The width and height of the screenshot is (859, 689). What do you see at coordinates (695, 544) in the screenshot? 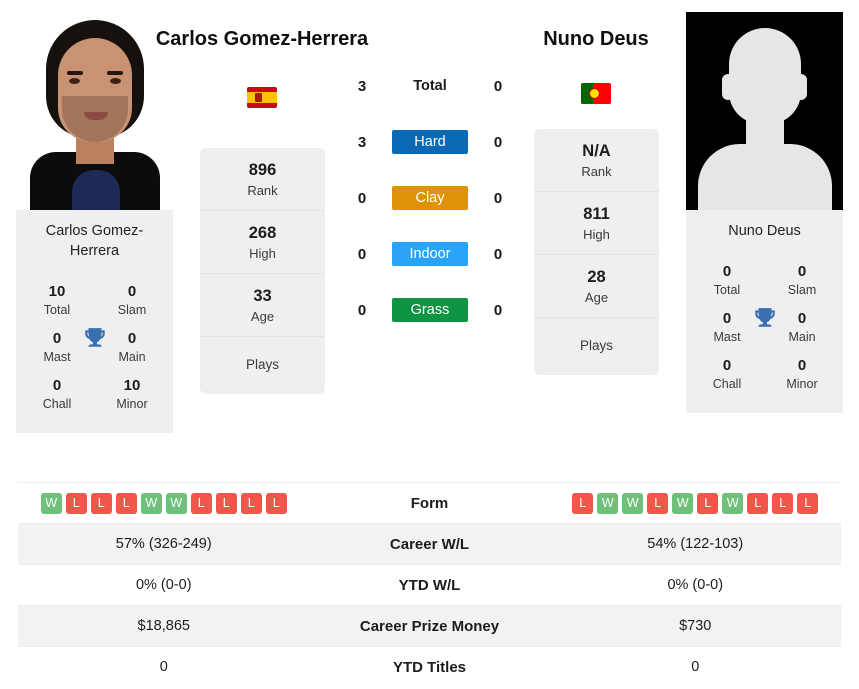
I see `right-career-wl-value: 54% (122-103)` at bounding box center [695, 544].